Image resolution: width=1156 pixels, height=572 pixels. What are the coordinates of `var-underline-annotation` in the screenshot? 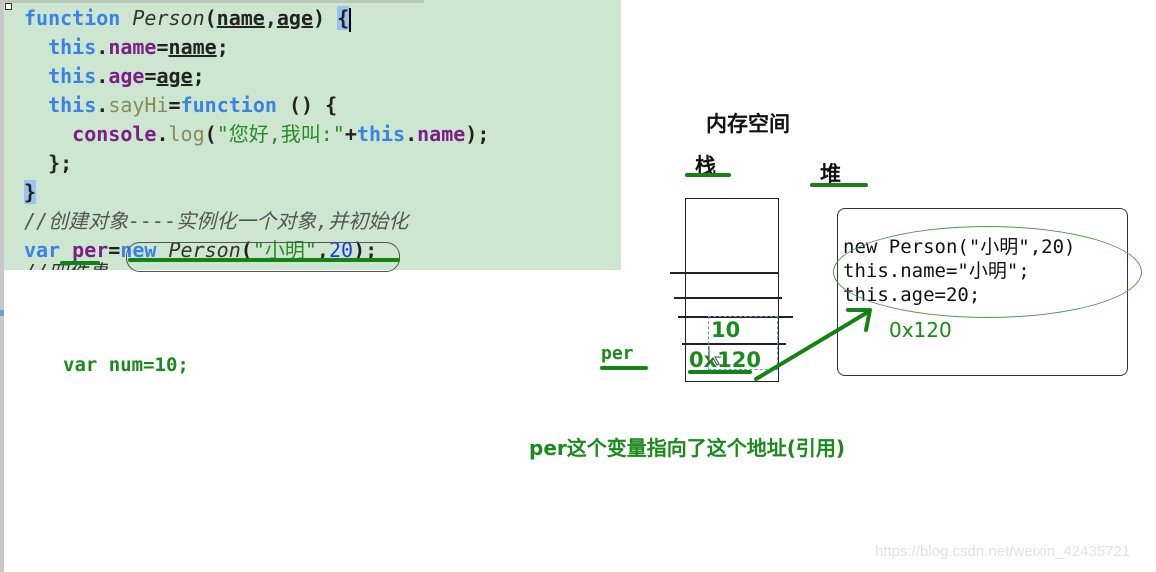 It's located at (80, 263).